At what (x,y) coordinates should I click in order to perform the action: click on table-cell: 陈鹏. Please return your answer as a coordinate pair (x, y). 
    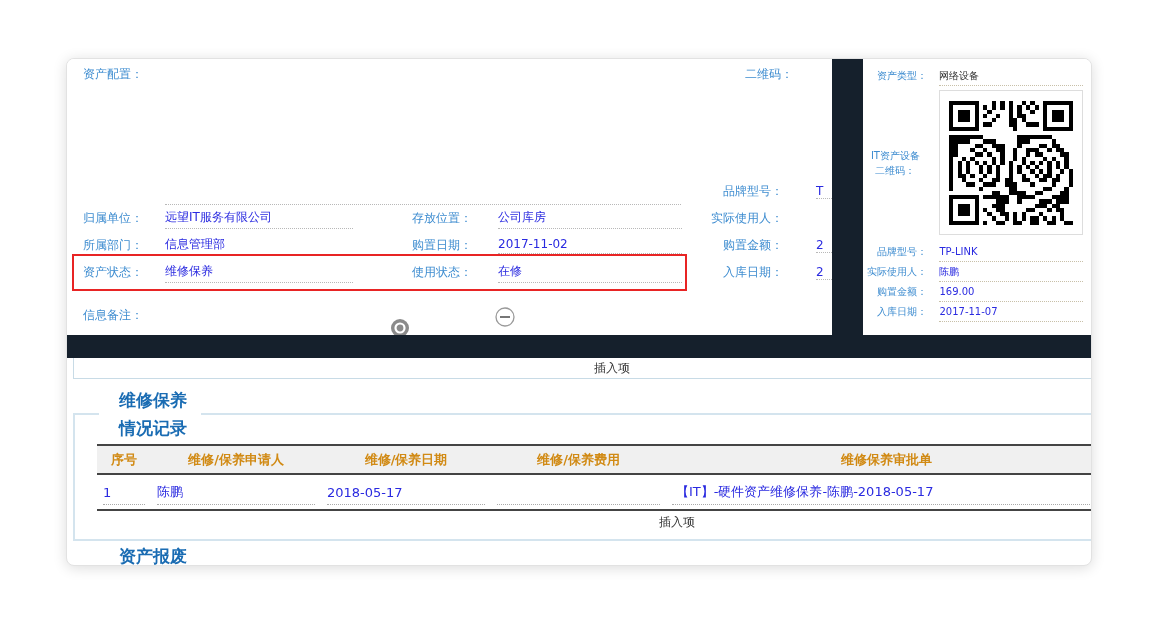
    Looking at the image, I should click on (170, 492).